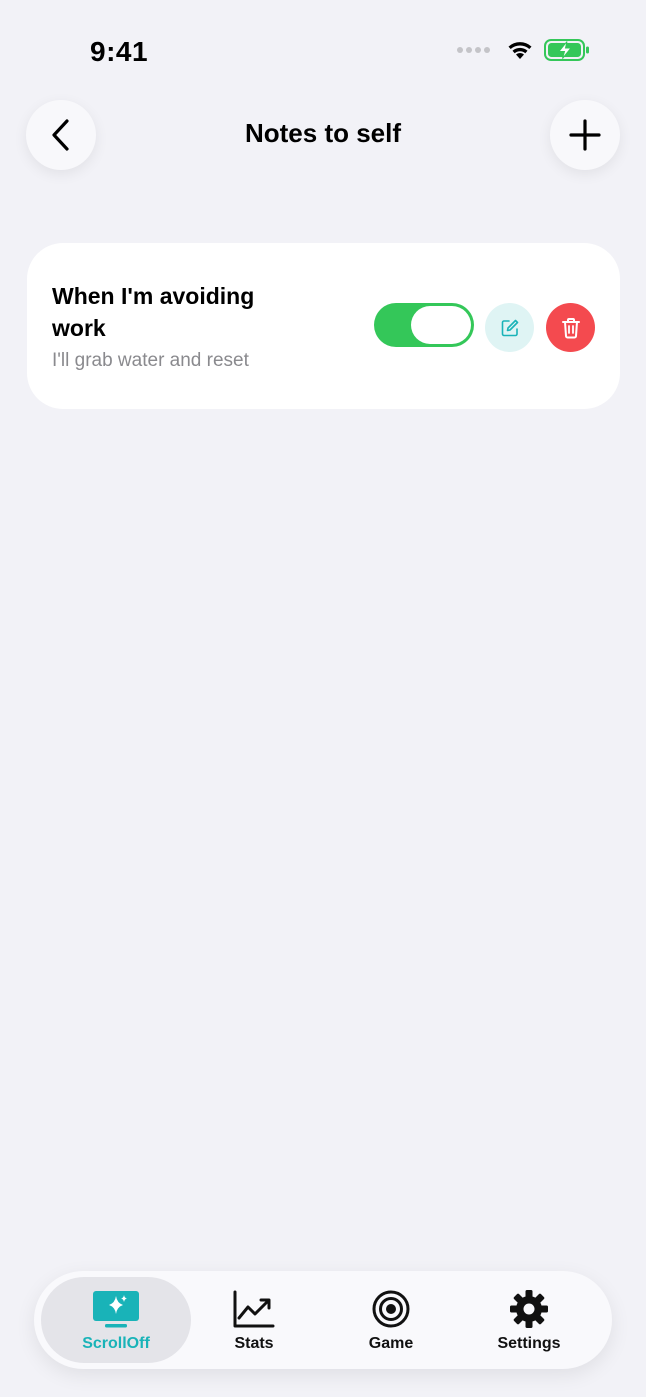 The width and height of the screenshot is (646, 1397). Describe the element at coordinates (116, 1309) in the screenshot. I see `sparkle-monitor-icon` at that location.